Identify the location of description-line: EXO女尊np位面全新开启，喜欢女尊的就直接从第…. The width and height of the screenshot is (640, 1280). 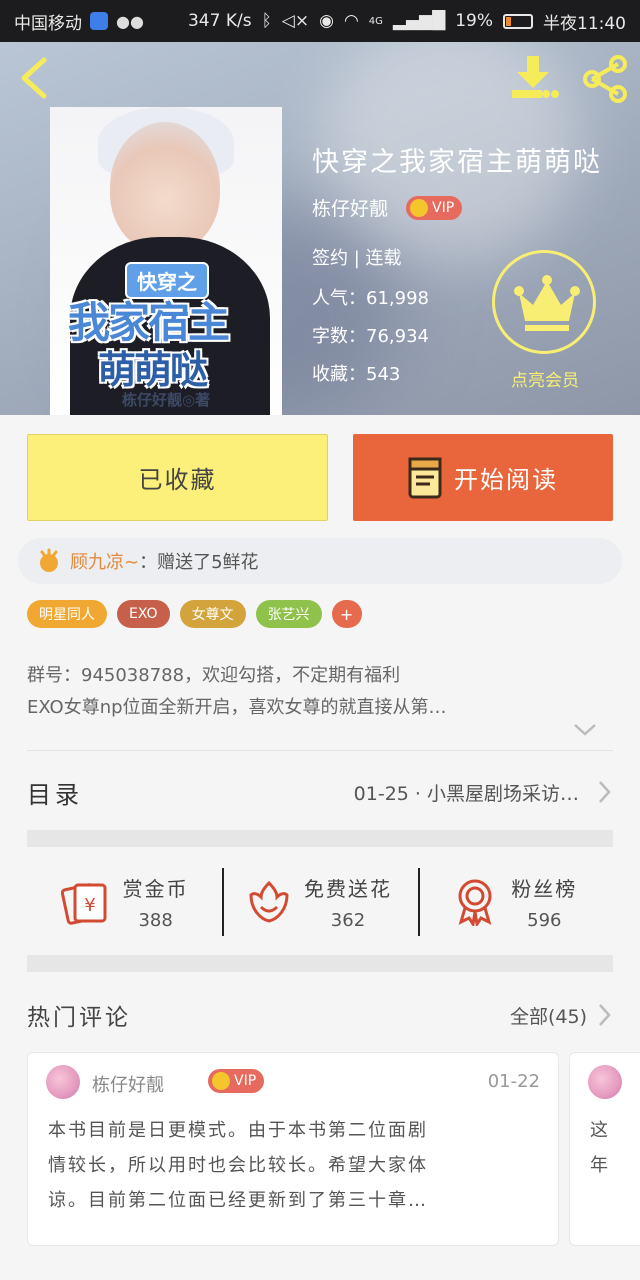
(237, 707).